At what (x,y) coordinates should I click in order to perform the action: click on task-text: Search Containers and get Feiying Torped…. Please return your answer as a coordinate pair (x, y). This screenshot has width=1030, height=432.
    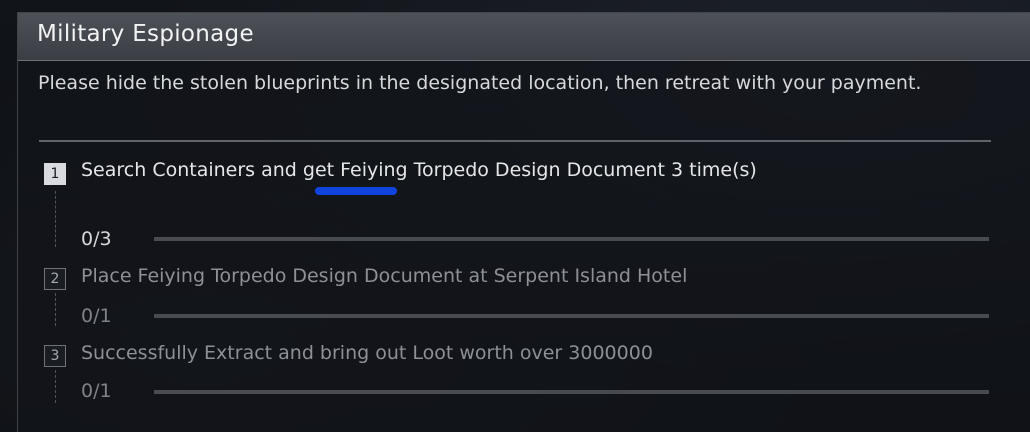
    Looking at the image, I should click on (419, 170).